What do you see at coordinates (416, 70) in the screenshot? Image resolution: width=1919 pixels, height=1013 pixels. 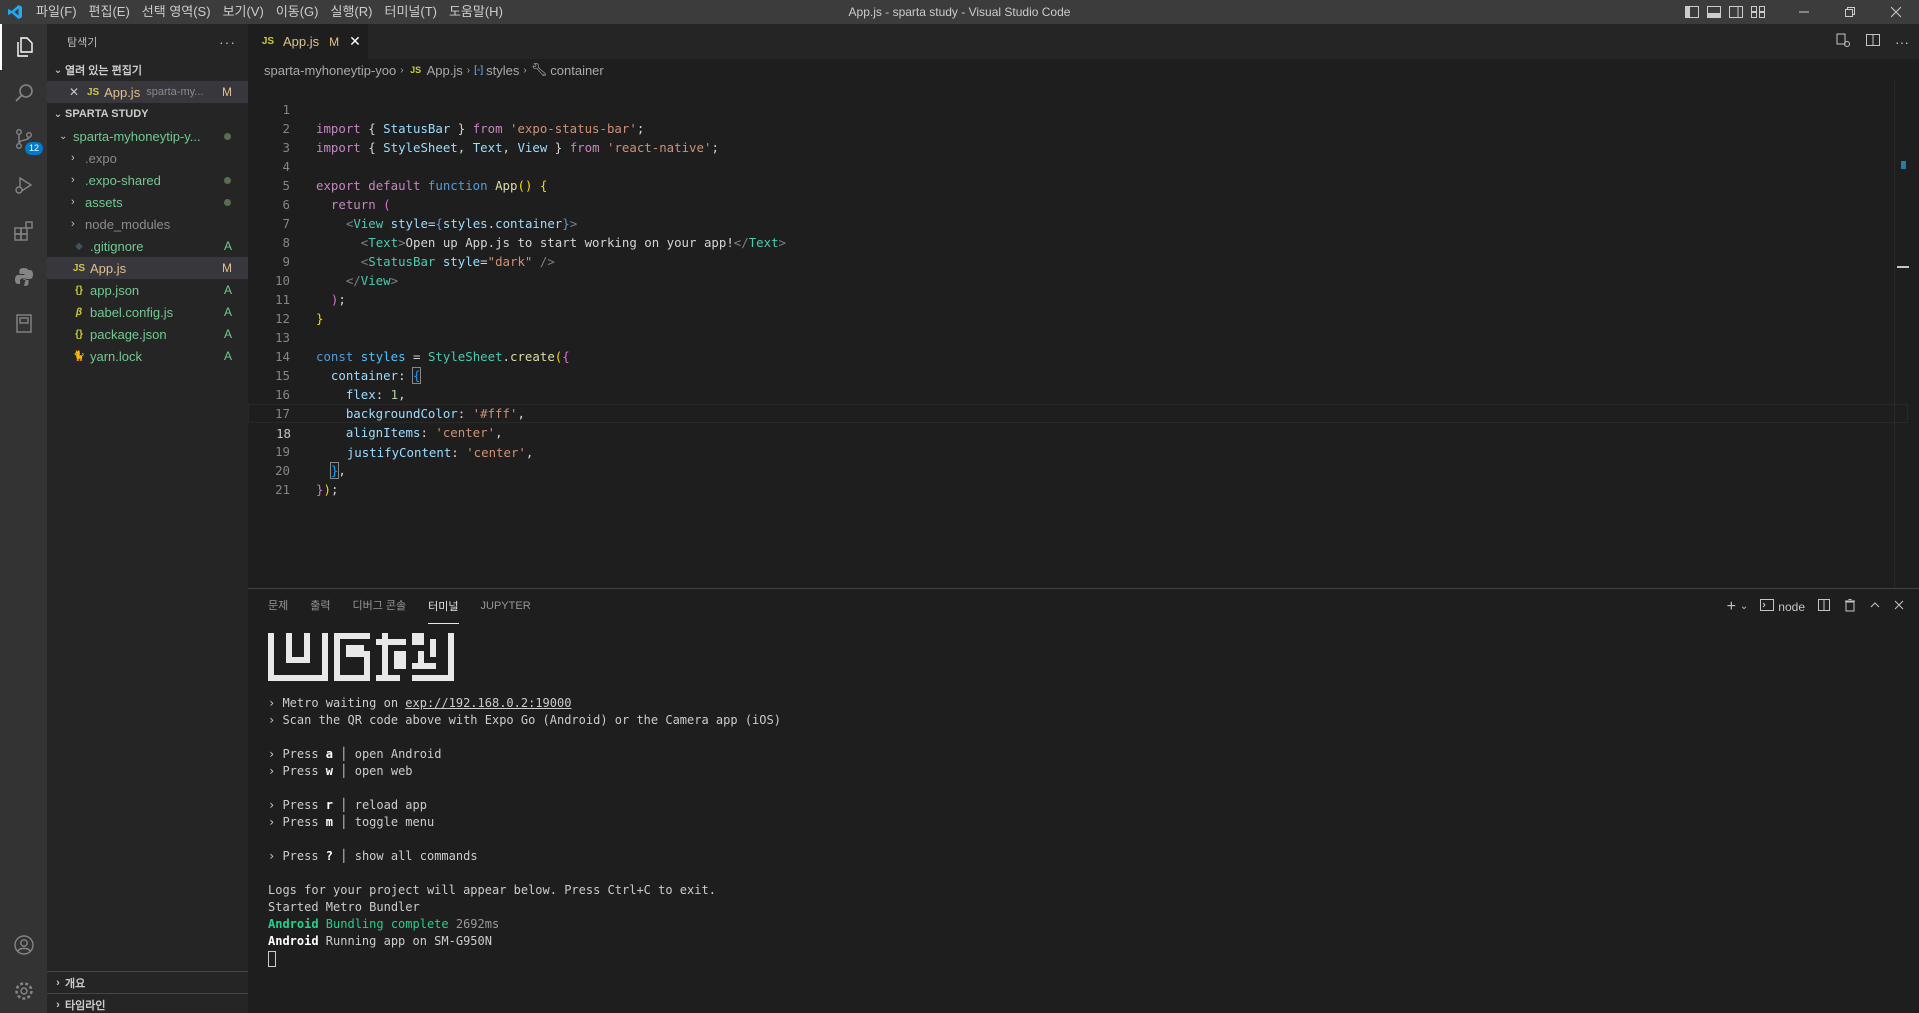 I see `js-file-icon: JS` at bounding box center [416, 70].